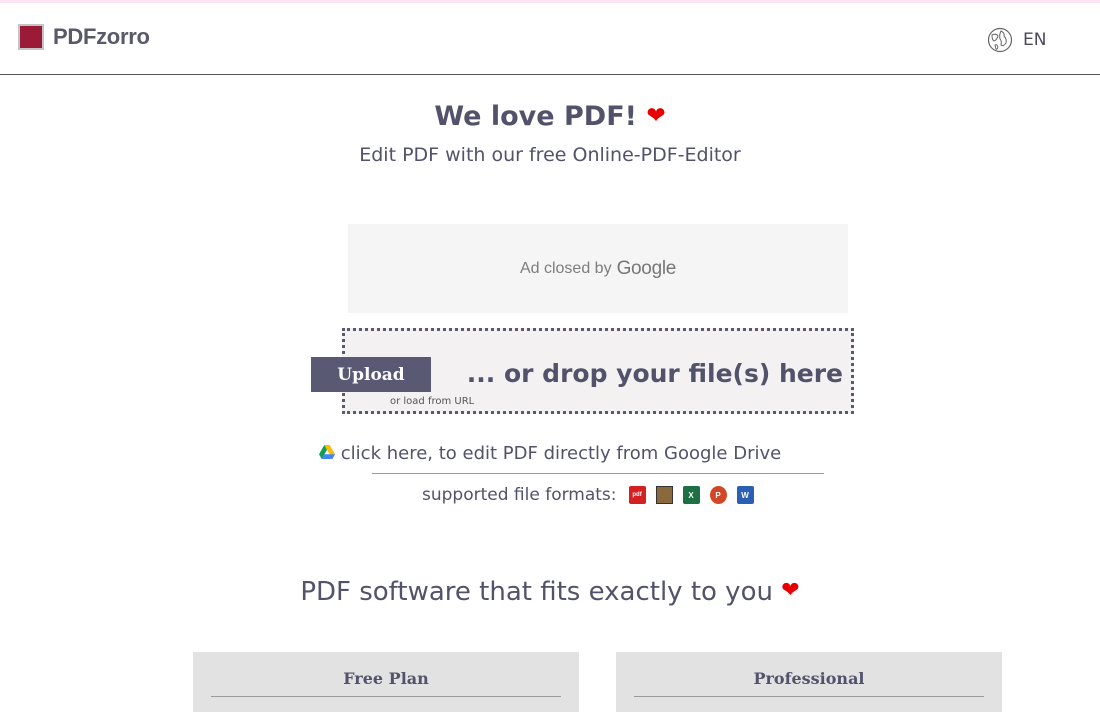 This screenshot has height=712, width=1100. What do you see at coordinates (664, 495) in the screenshot?
I see `image-icon` at bounding box center [664, 495].